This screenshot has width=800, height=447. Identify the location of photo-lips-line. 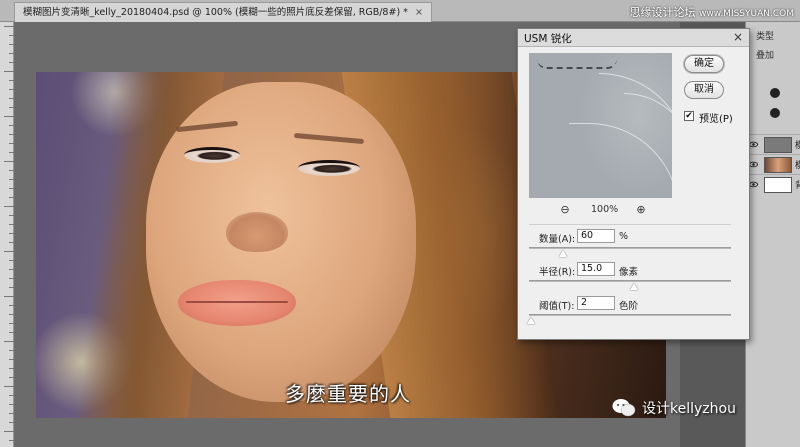
(237, 302).